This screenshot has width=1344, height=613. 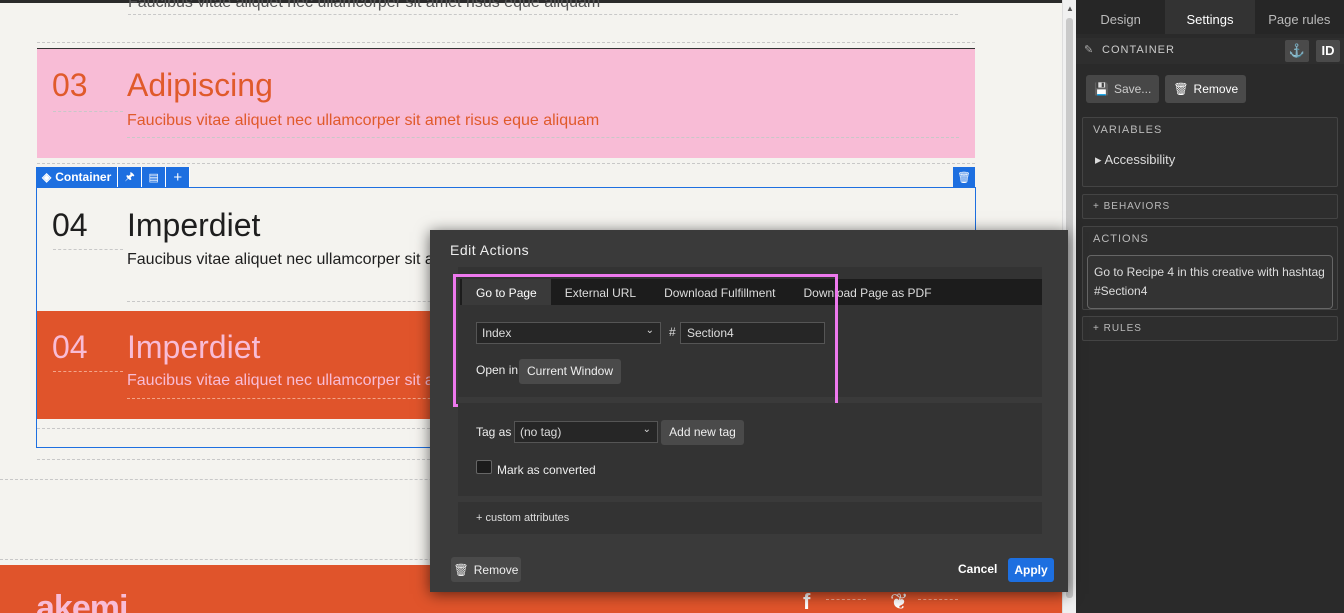 What do you see at coordinates (1297, 51) in the screenshot?
I see `anchor-icon: ⚓` at bounding box center [1297, 51].